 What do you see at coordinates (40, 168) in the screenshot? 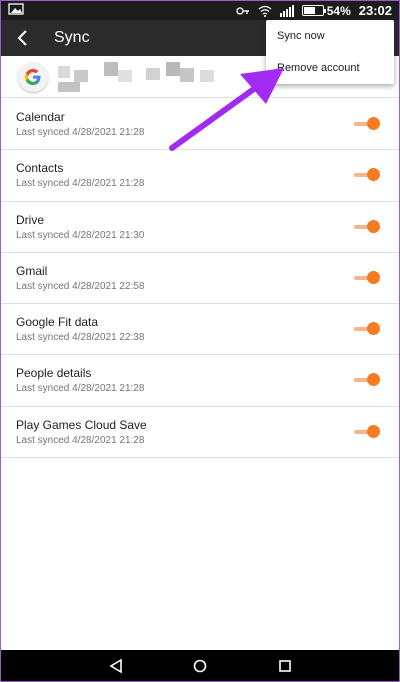
I see `sync-item-title: Contacts` at bounding box center [40, 168].